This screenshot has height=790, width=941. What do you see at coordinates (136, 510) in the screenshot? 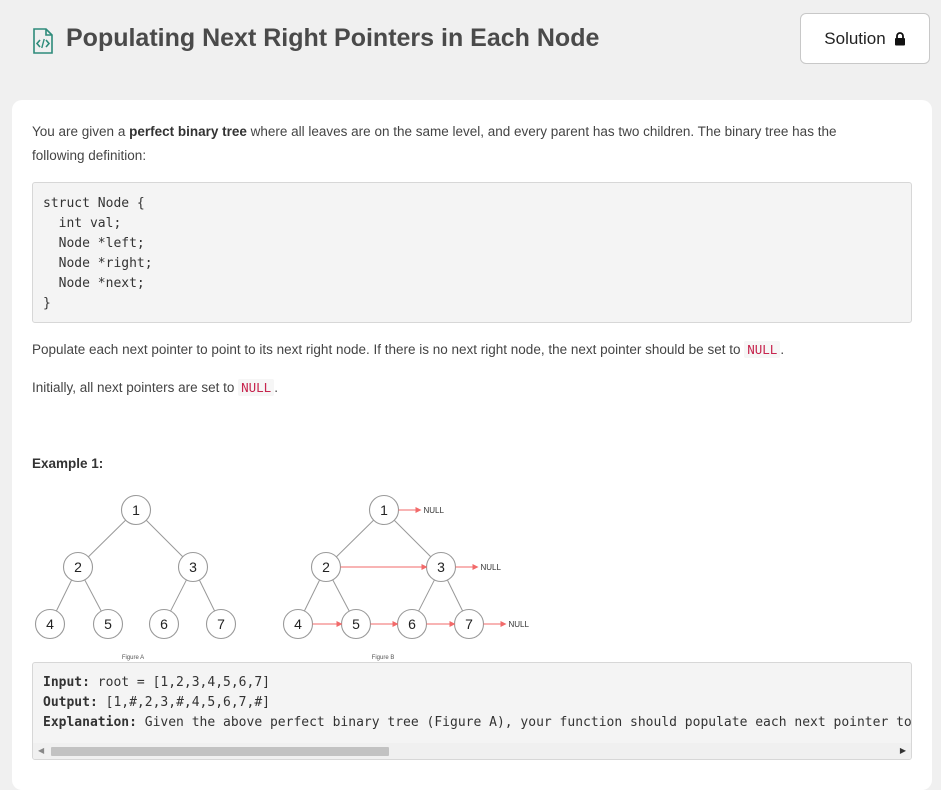
I see `figure-a-node-label: 1` at bounding box center [136, 510].